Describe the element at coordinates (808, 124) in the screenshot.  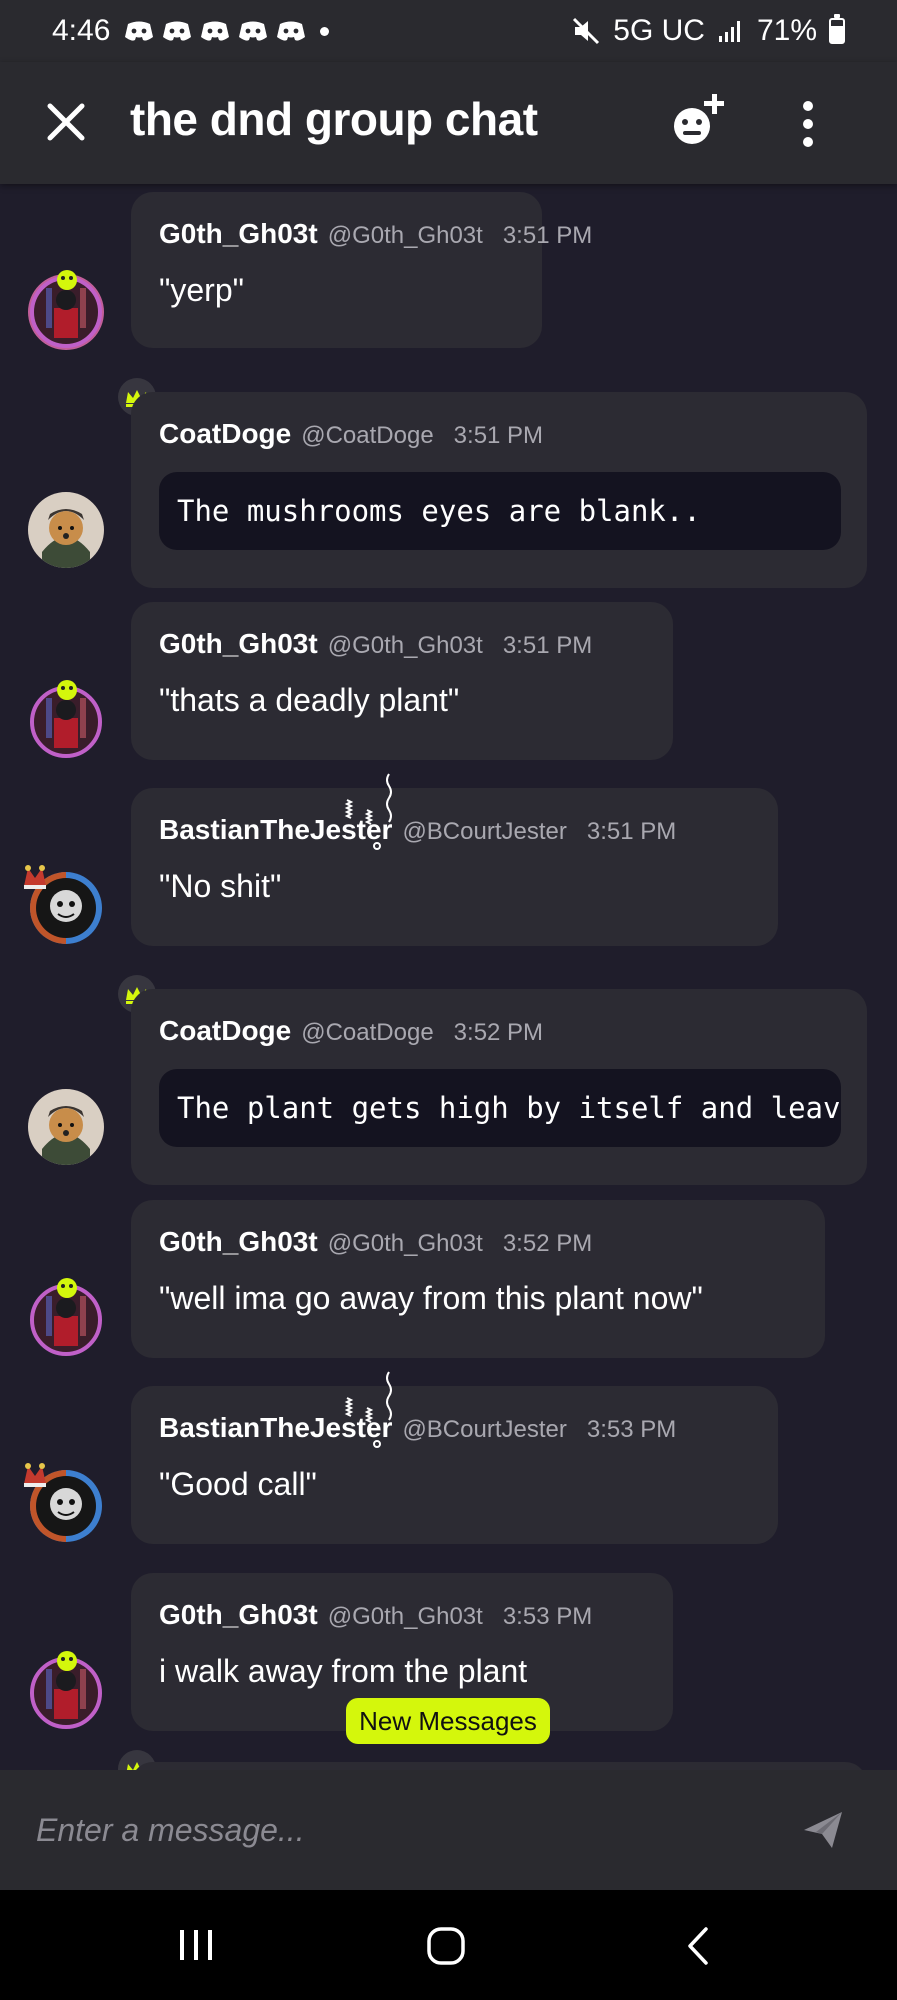
I see `more-options-icon` at that location.